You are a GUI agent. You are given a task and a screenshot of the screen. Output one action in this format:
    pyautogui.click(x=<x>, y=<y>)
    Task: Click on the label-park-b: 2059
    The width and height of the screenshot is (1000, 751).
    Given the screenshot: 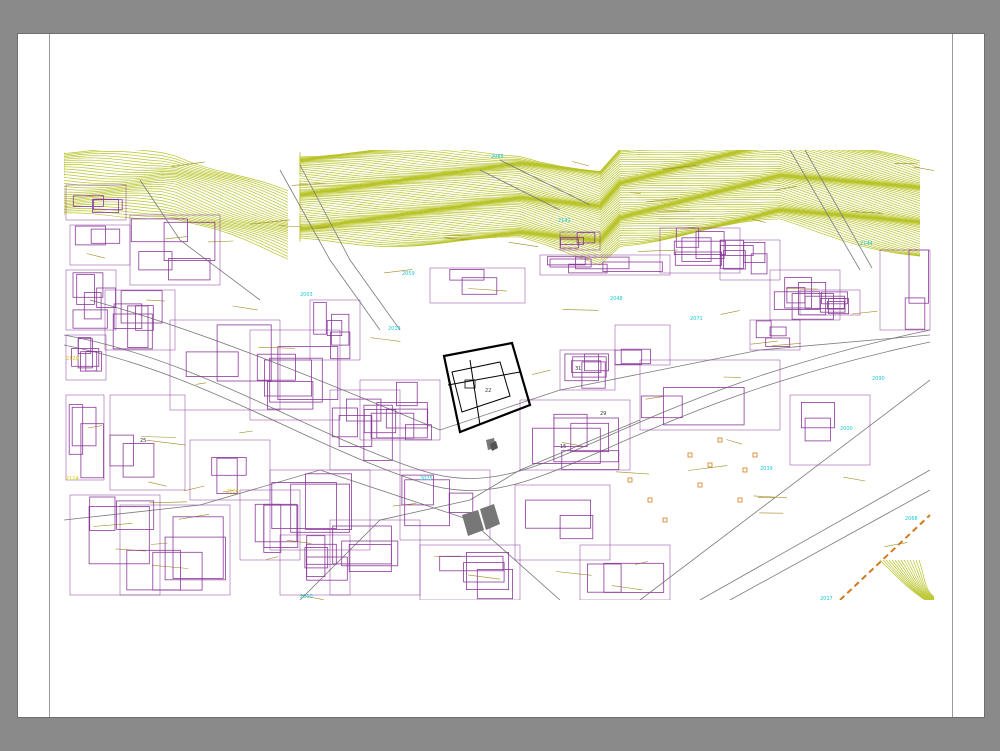 What is the action you would take?
    pyautogui.click(x=408, y=274)
    